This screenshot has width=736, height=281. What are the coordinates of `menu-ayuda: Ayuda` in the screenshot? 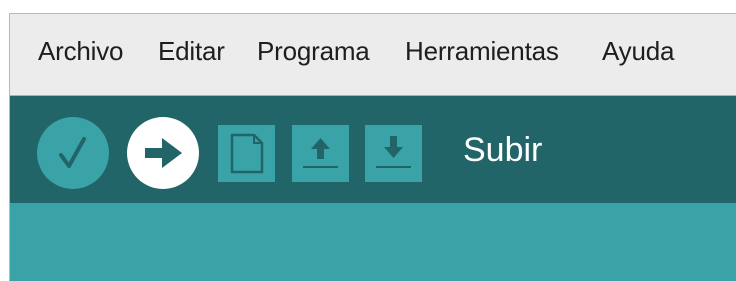 It's located at (638, 51).